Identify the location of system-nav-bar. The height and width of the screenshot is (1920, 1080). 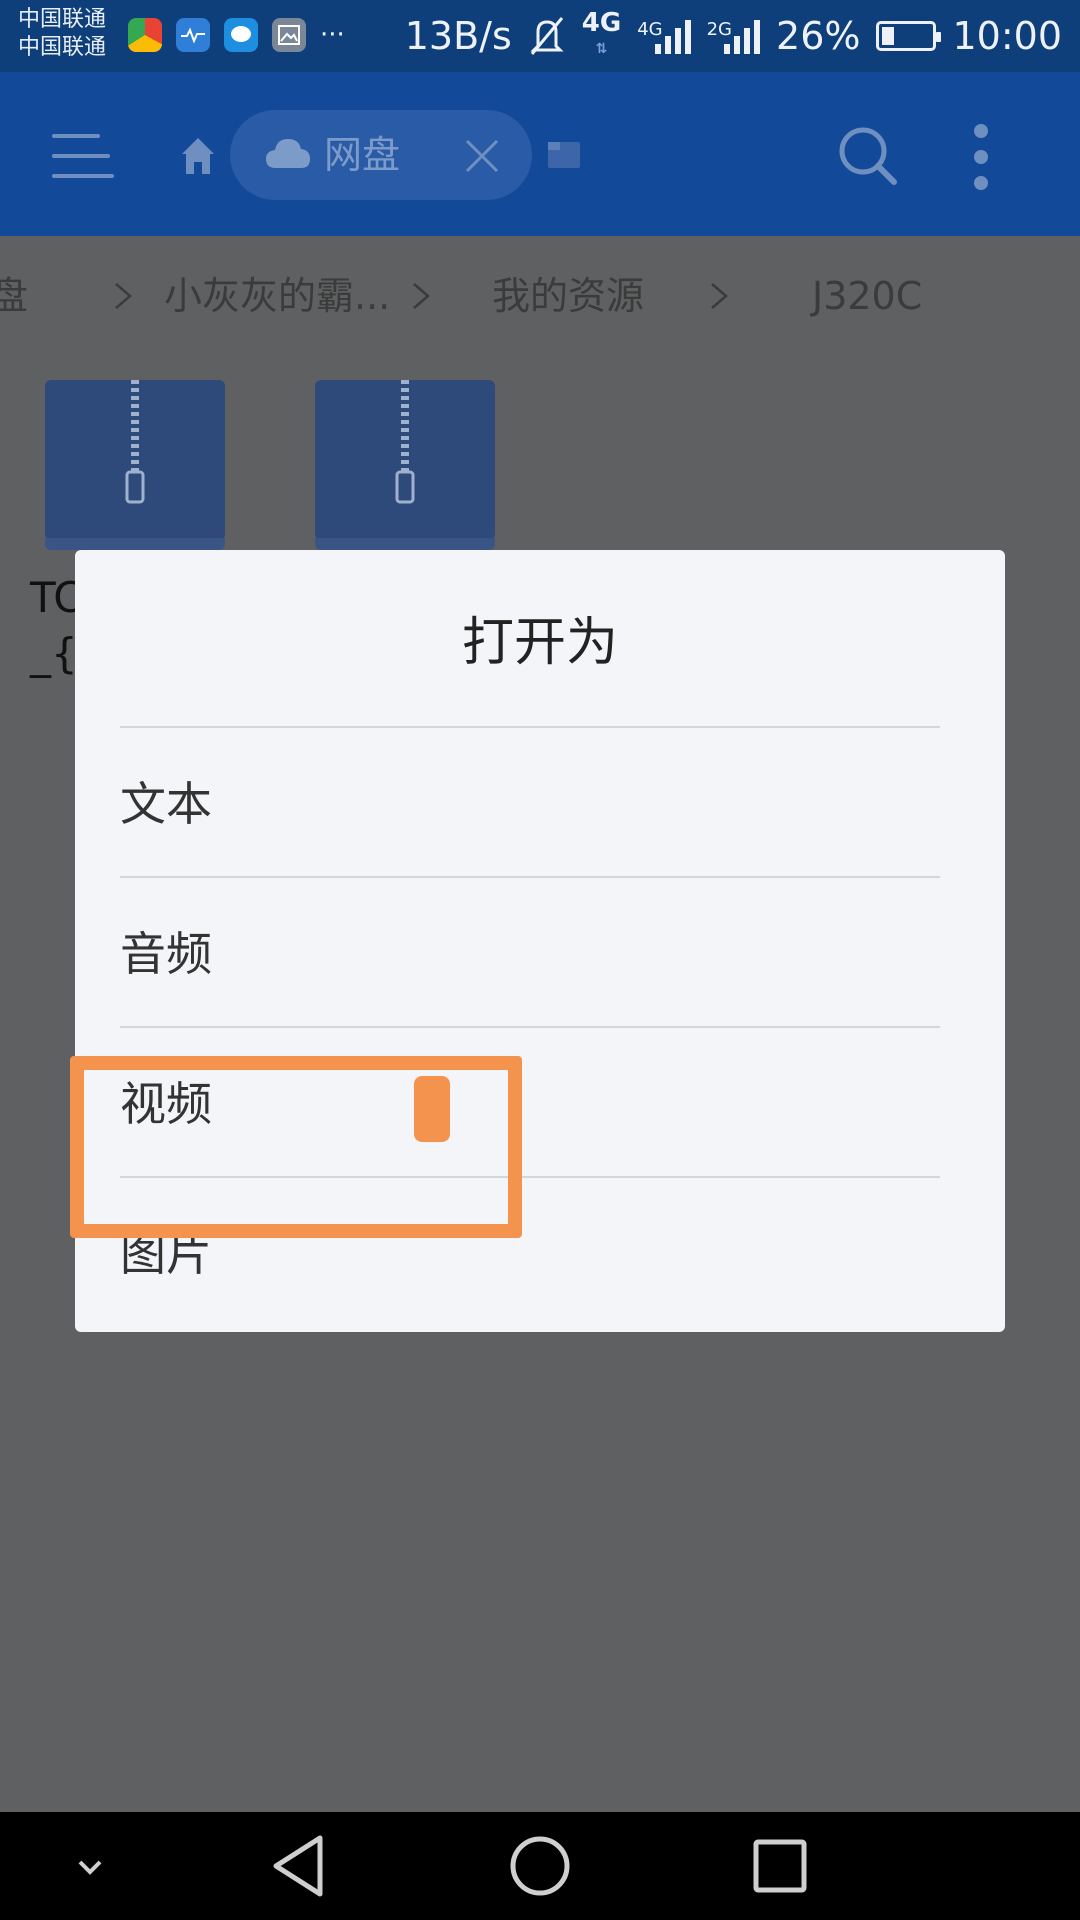
(540, 1866).